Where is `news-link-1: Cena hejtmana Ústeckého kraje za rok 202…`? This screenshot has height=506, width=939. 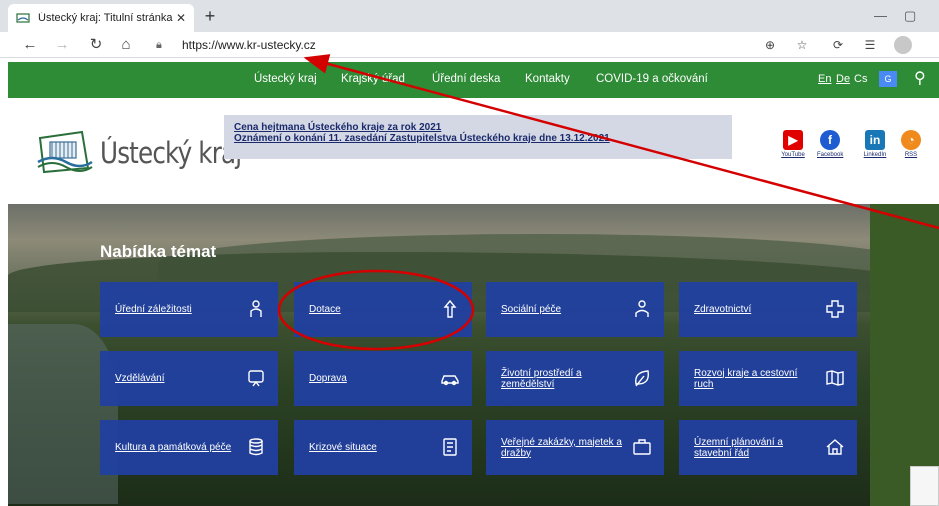 news-link-1: Cena hejtmana Ústeckého kraje za rok 202… is located at coordinates (478, 127).